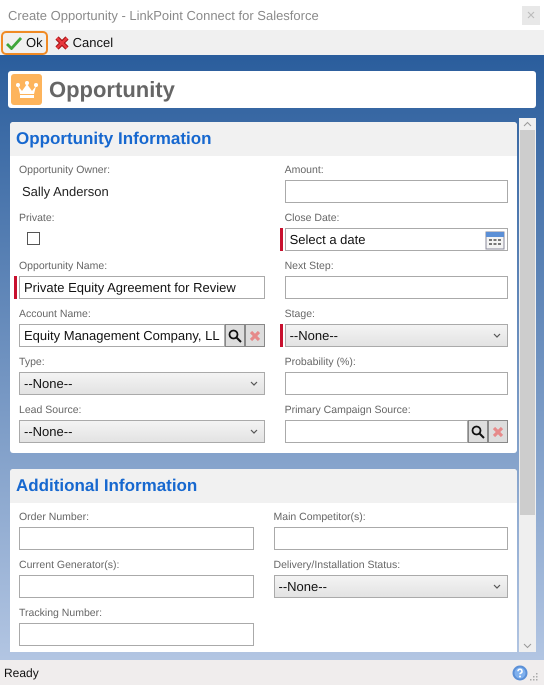 The width and height of the screenshot is (544, 685). I want to click on field-label: Account Name:, so click(55, 314).